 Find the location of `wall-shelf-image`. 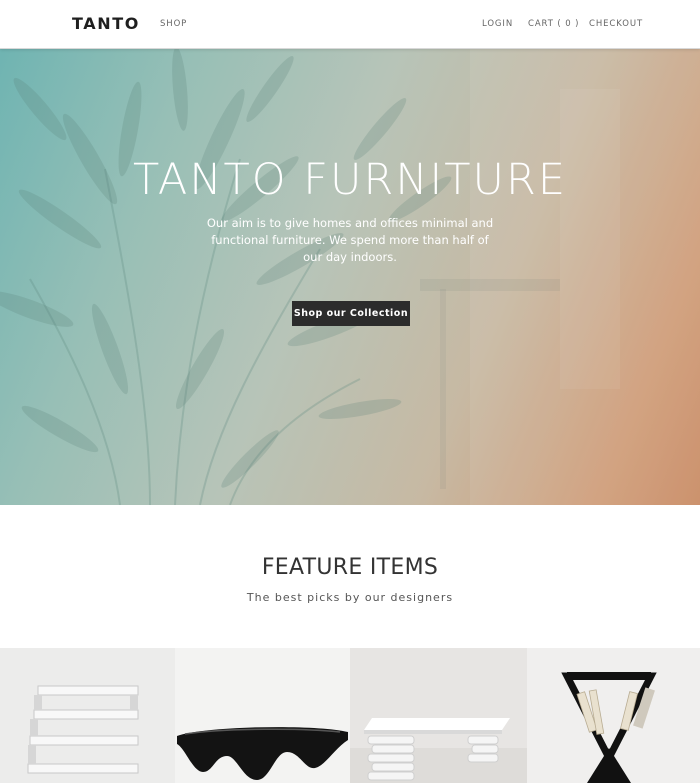

wall-shelf-image is located at coordinates (87, 715).